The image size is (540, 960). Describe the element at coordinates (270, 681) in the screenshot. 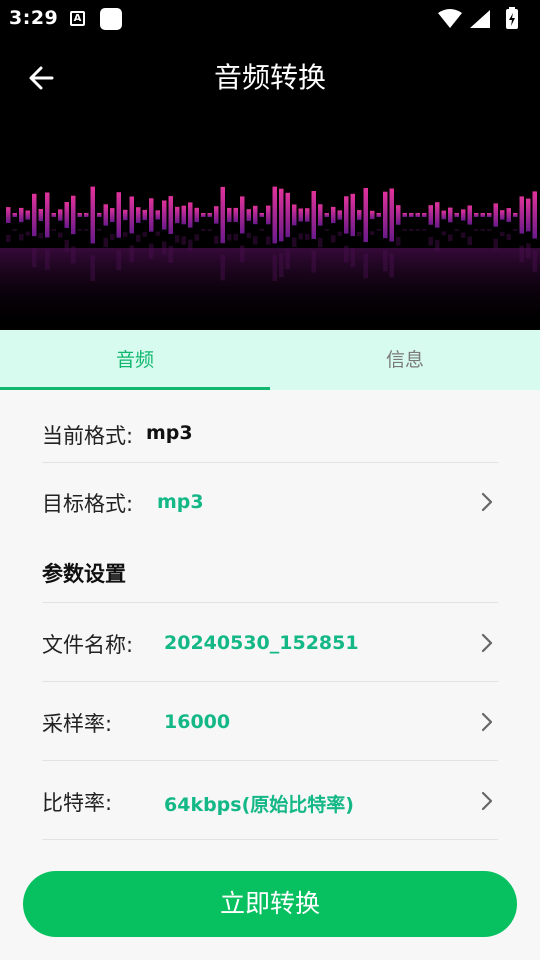

I see `divider` at that location.